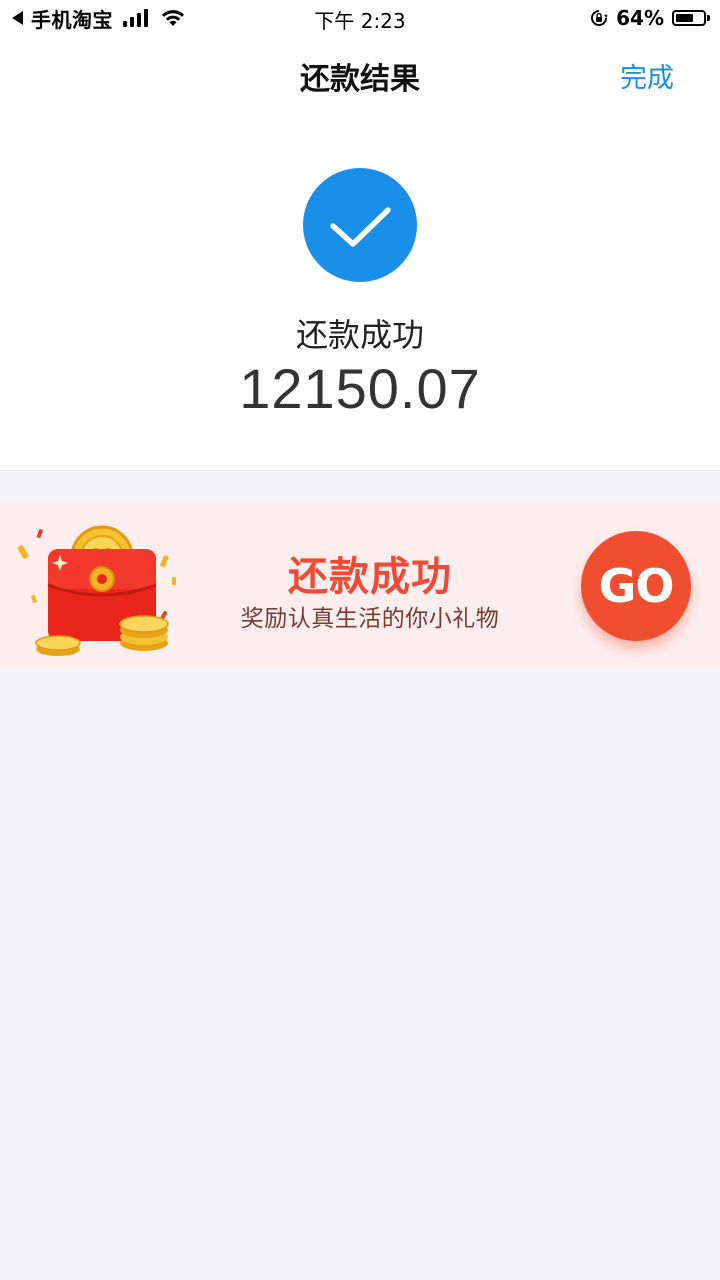 Image resolution: width=720 pixels, height=1280 pixels. Describe the element at coordinates (599, 18) in the screenshot. I see `orientation-lock-icon` at that location.